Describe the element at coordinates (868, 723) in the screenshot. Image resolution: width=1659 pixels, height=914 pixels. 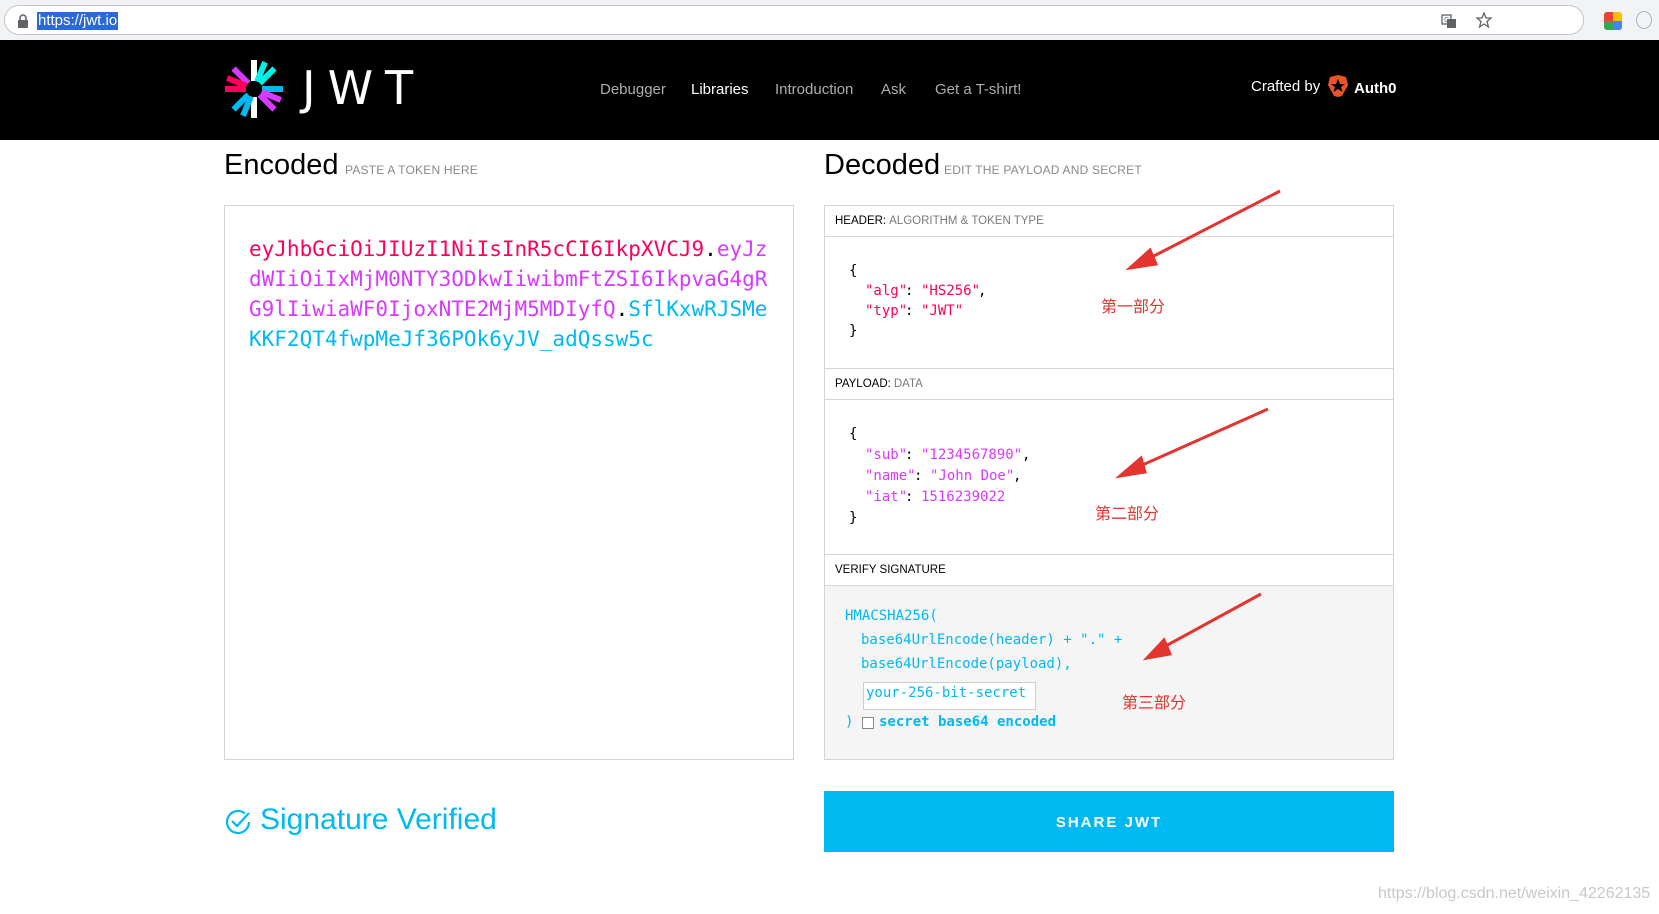
I see `secret-base64-checkbox` at that location.